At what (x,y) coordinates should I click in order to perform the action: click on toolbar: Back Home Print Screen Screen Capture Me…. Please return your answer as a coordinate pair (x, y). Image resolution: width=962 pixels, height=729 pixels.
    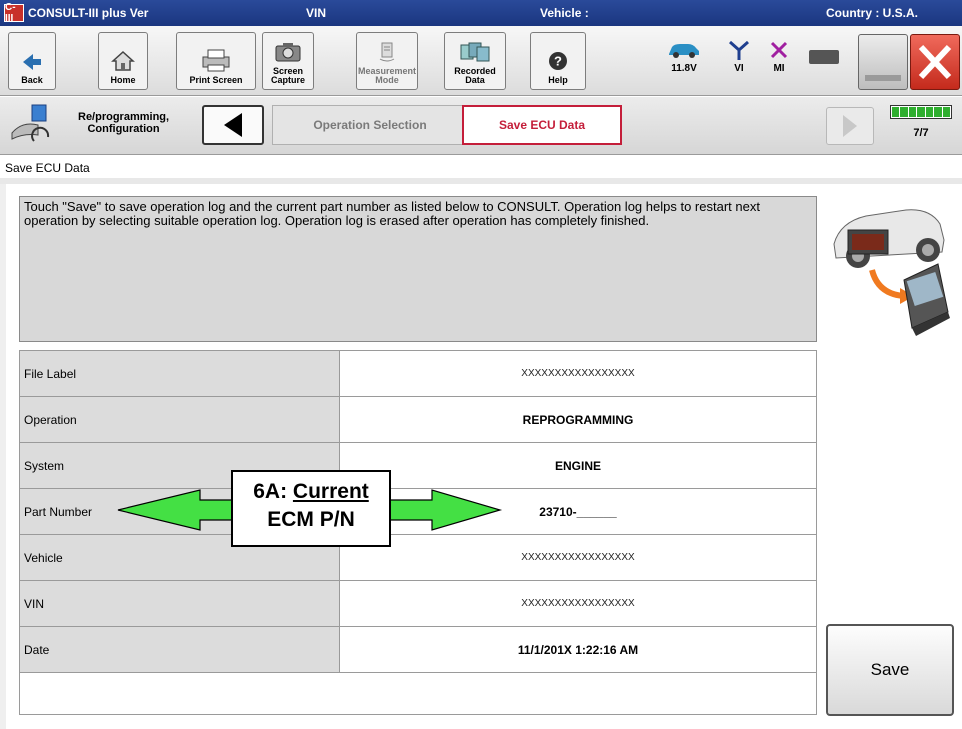
    Looking at the image, I should click on (481, 61).